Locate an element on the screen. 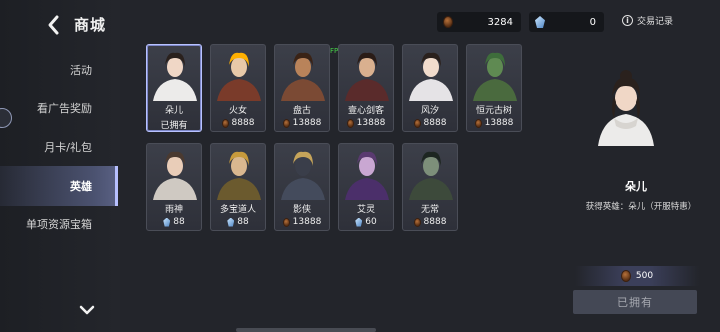 This screenshot has height=332, width=720. sidebar-item-events: 活动 is located at coordinates (59, 70).